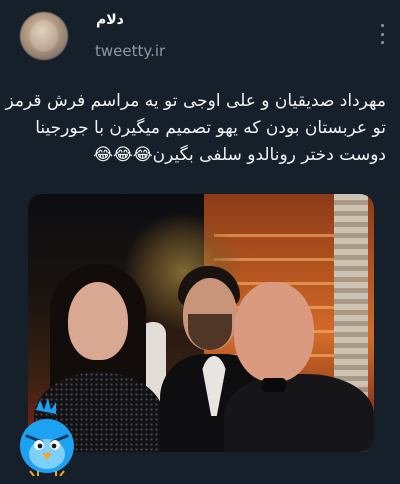 Image resolution: width=400 pixels, height=484 pixels. I want to click on photo-person-3-head, so click(274, 332).